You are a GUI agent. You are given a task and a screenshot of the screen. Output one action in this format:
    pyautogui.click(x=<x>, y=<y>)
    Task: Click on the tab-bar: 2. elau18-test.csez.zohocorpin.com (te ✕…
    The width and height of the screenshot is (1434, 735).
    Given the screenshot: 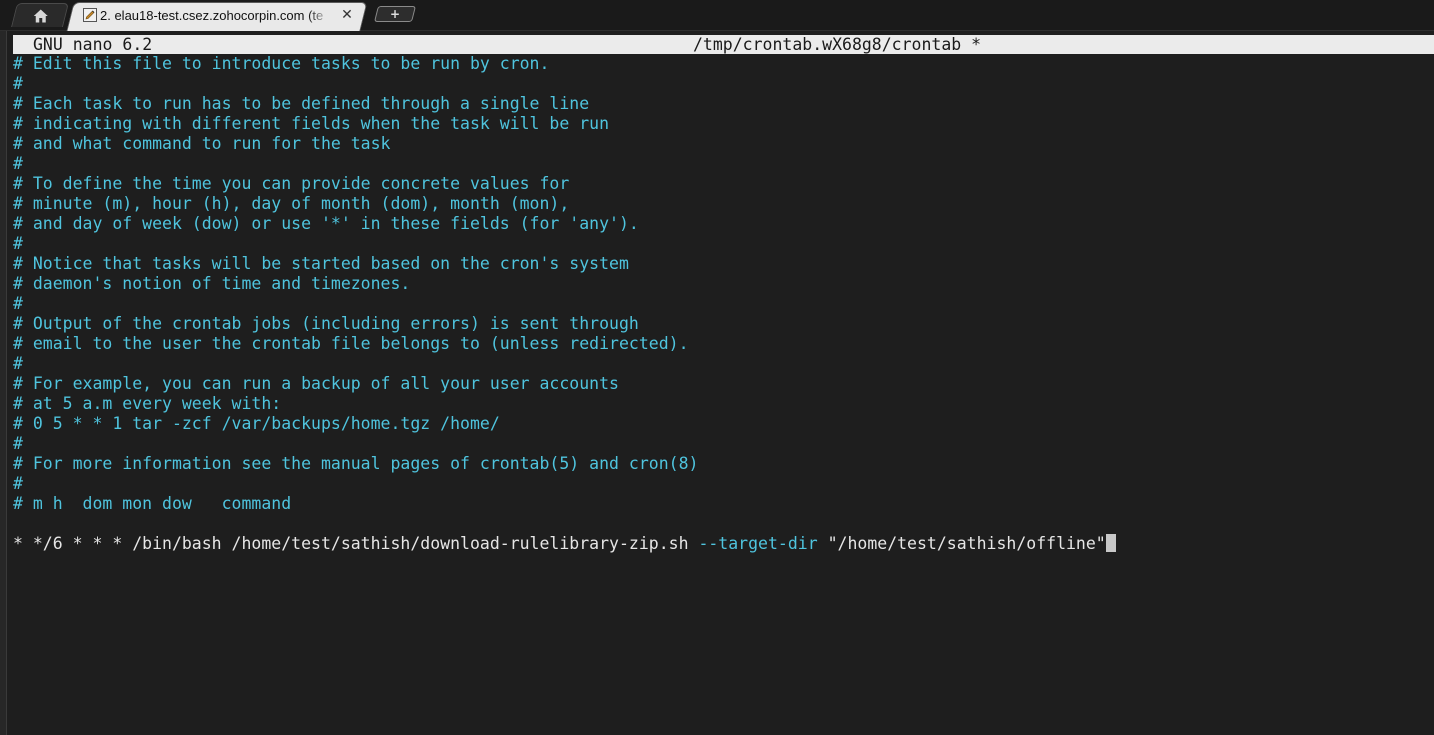 What is the action you would take?
    pyautogui.click(x=717, y=15)
    